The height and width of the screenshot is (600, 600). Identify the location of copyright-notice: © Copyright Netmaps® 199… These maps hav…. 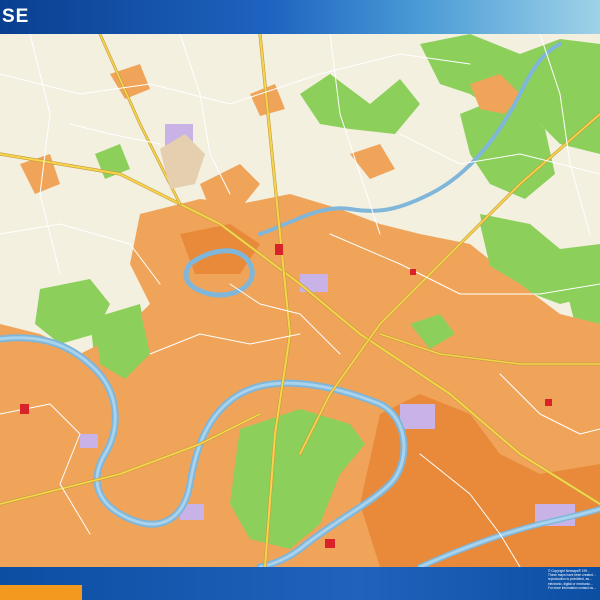
(574, 579).